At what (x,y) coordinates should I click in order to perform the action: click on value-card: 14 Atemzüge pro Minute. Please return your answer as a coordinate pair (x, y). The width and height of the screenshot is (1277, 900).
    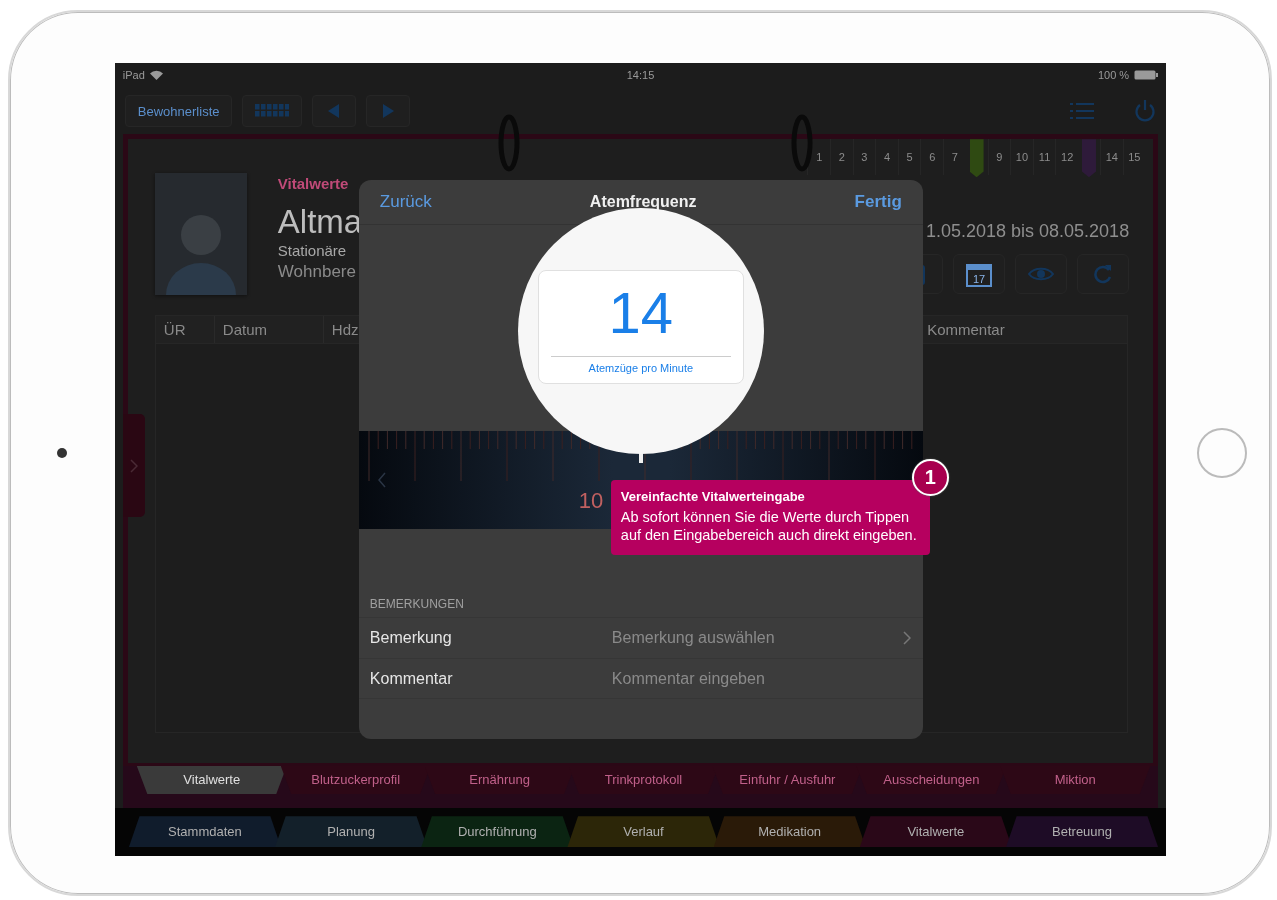
    Looking at the image, I should click on (640, 327).